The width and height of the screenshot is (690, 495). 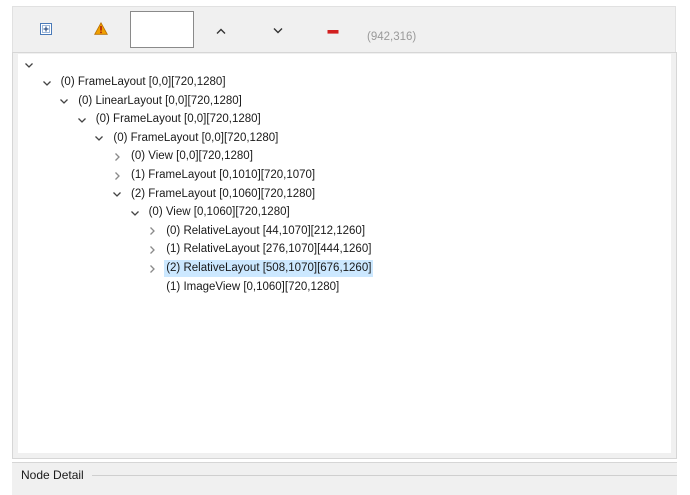 I want to click on tree-node-row: (0) RelativeLayout [44,1070][212,1260], so click(x=256, y=231).